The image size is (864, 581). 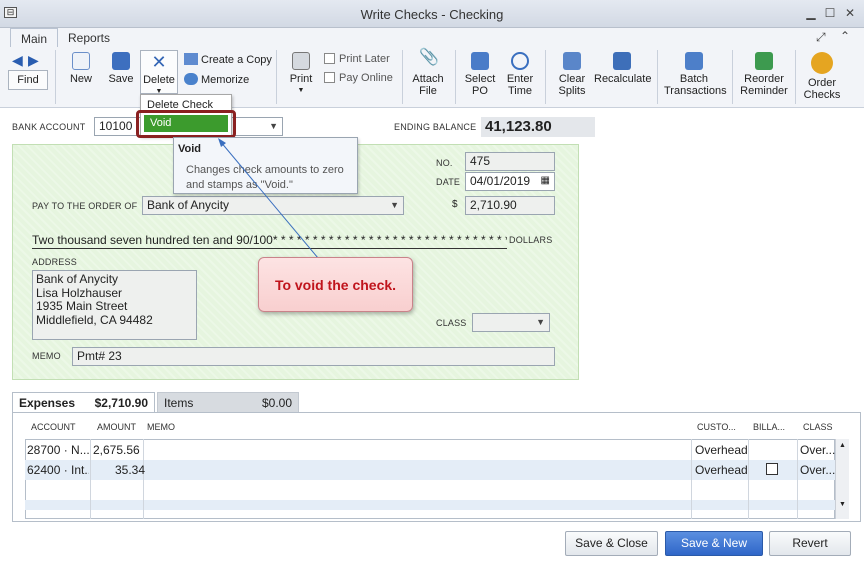 I want to click on payee-select: Bank of Anycity ▼, so click(x=273, y=205).